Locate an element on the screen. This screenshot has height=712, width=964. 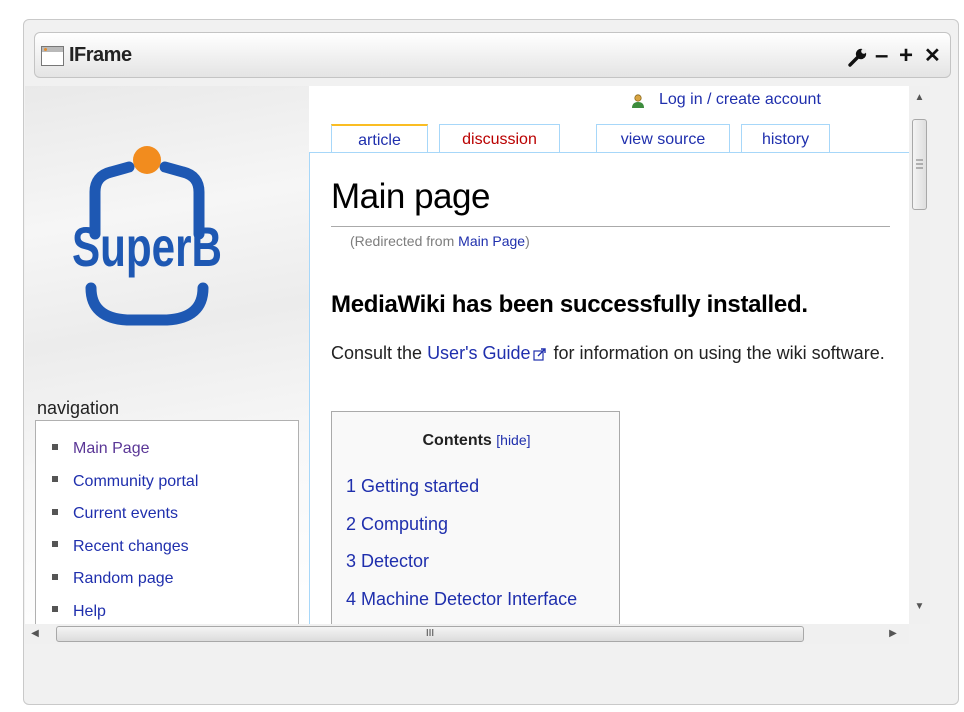
external-link-icon is located at coordinates (539, 354).